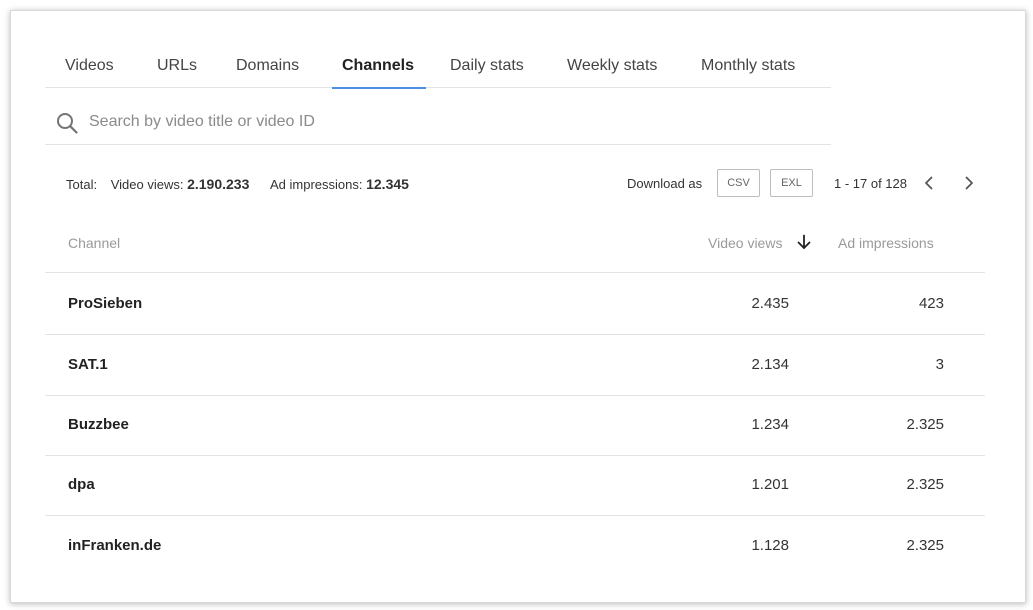 This screenshot has height=610, width=1033. I want to click on ad-impressions-total-label: Ad impressions:, so click(316, 184).